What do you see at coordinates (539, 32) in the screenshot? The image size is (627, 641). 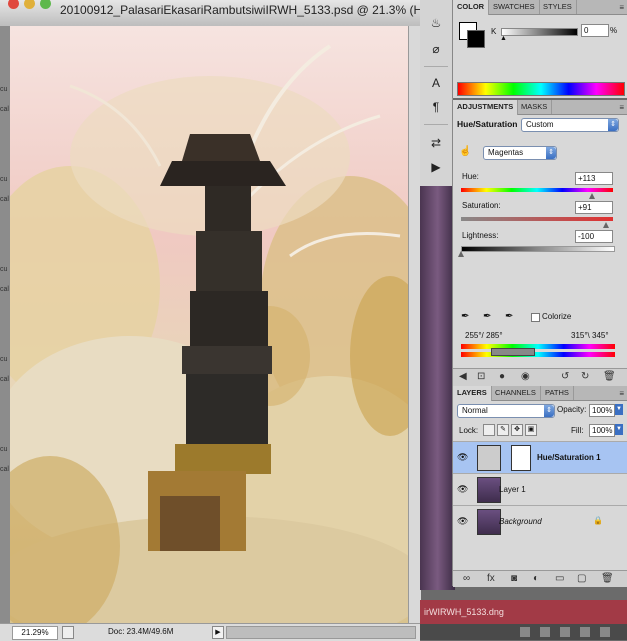 I see `k-channel-slider` at bounding box center [539, 32].